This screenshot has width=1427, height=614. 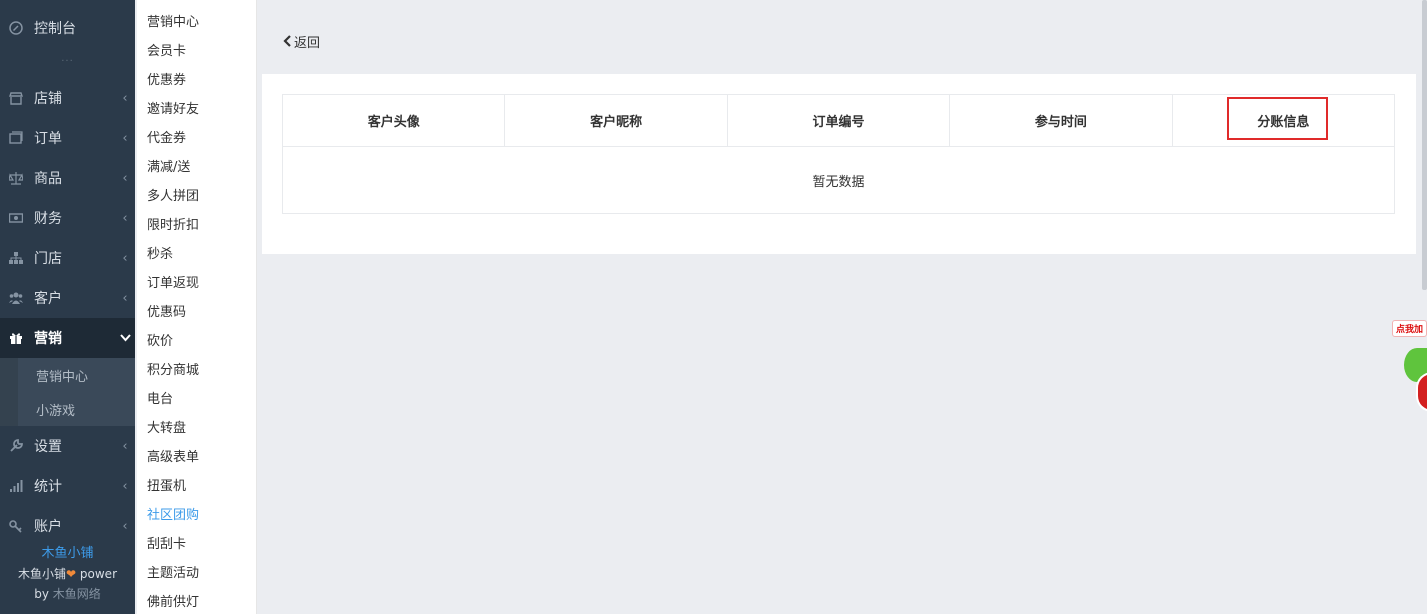 What do you see at coordinates (838, 182) in the screenshot?
I see `empty-state: 暂无数据` at bounding box center [838, 182].